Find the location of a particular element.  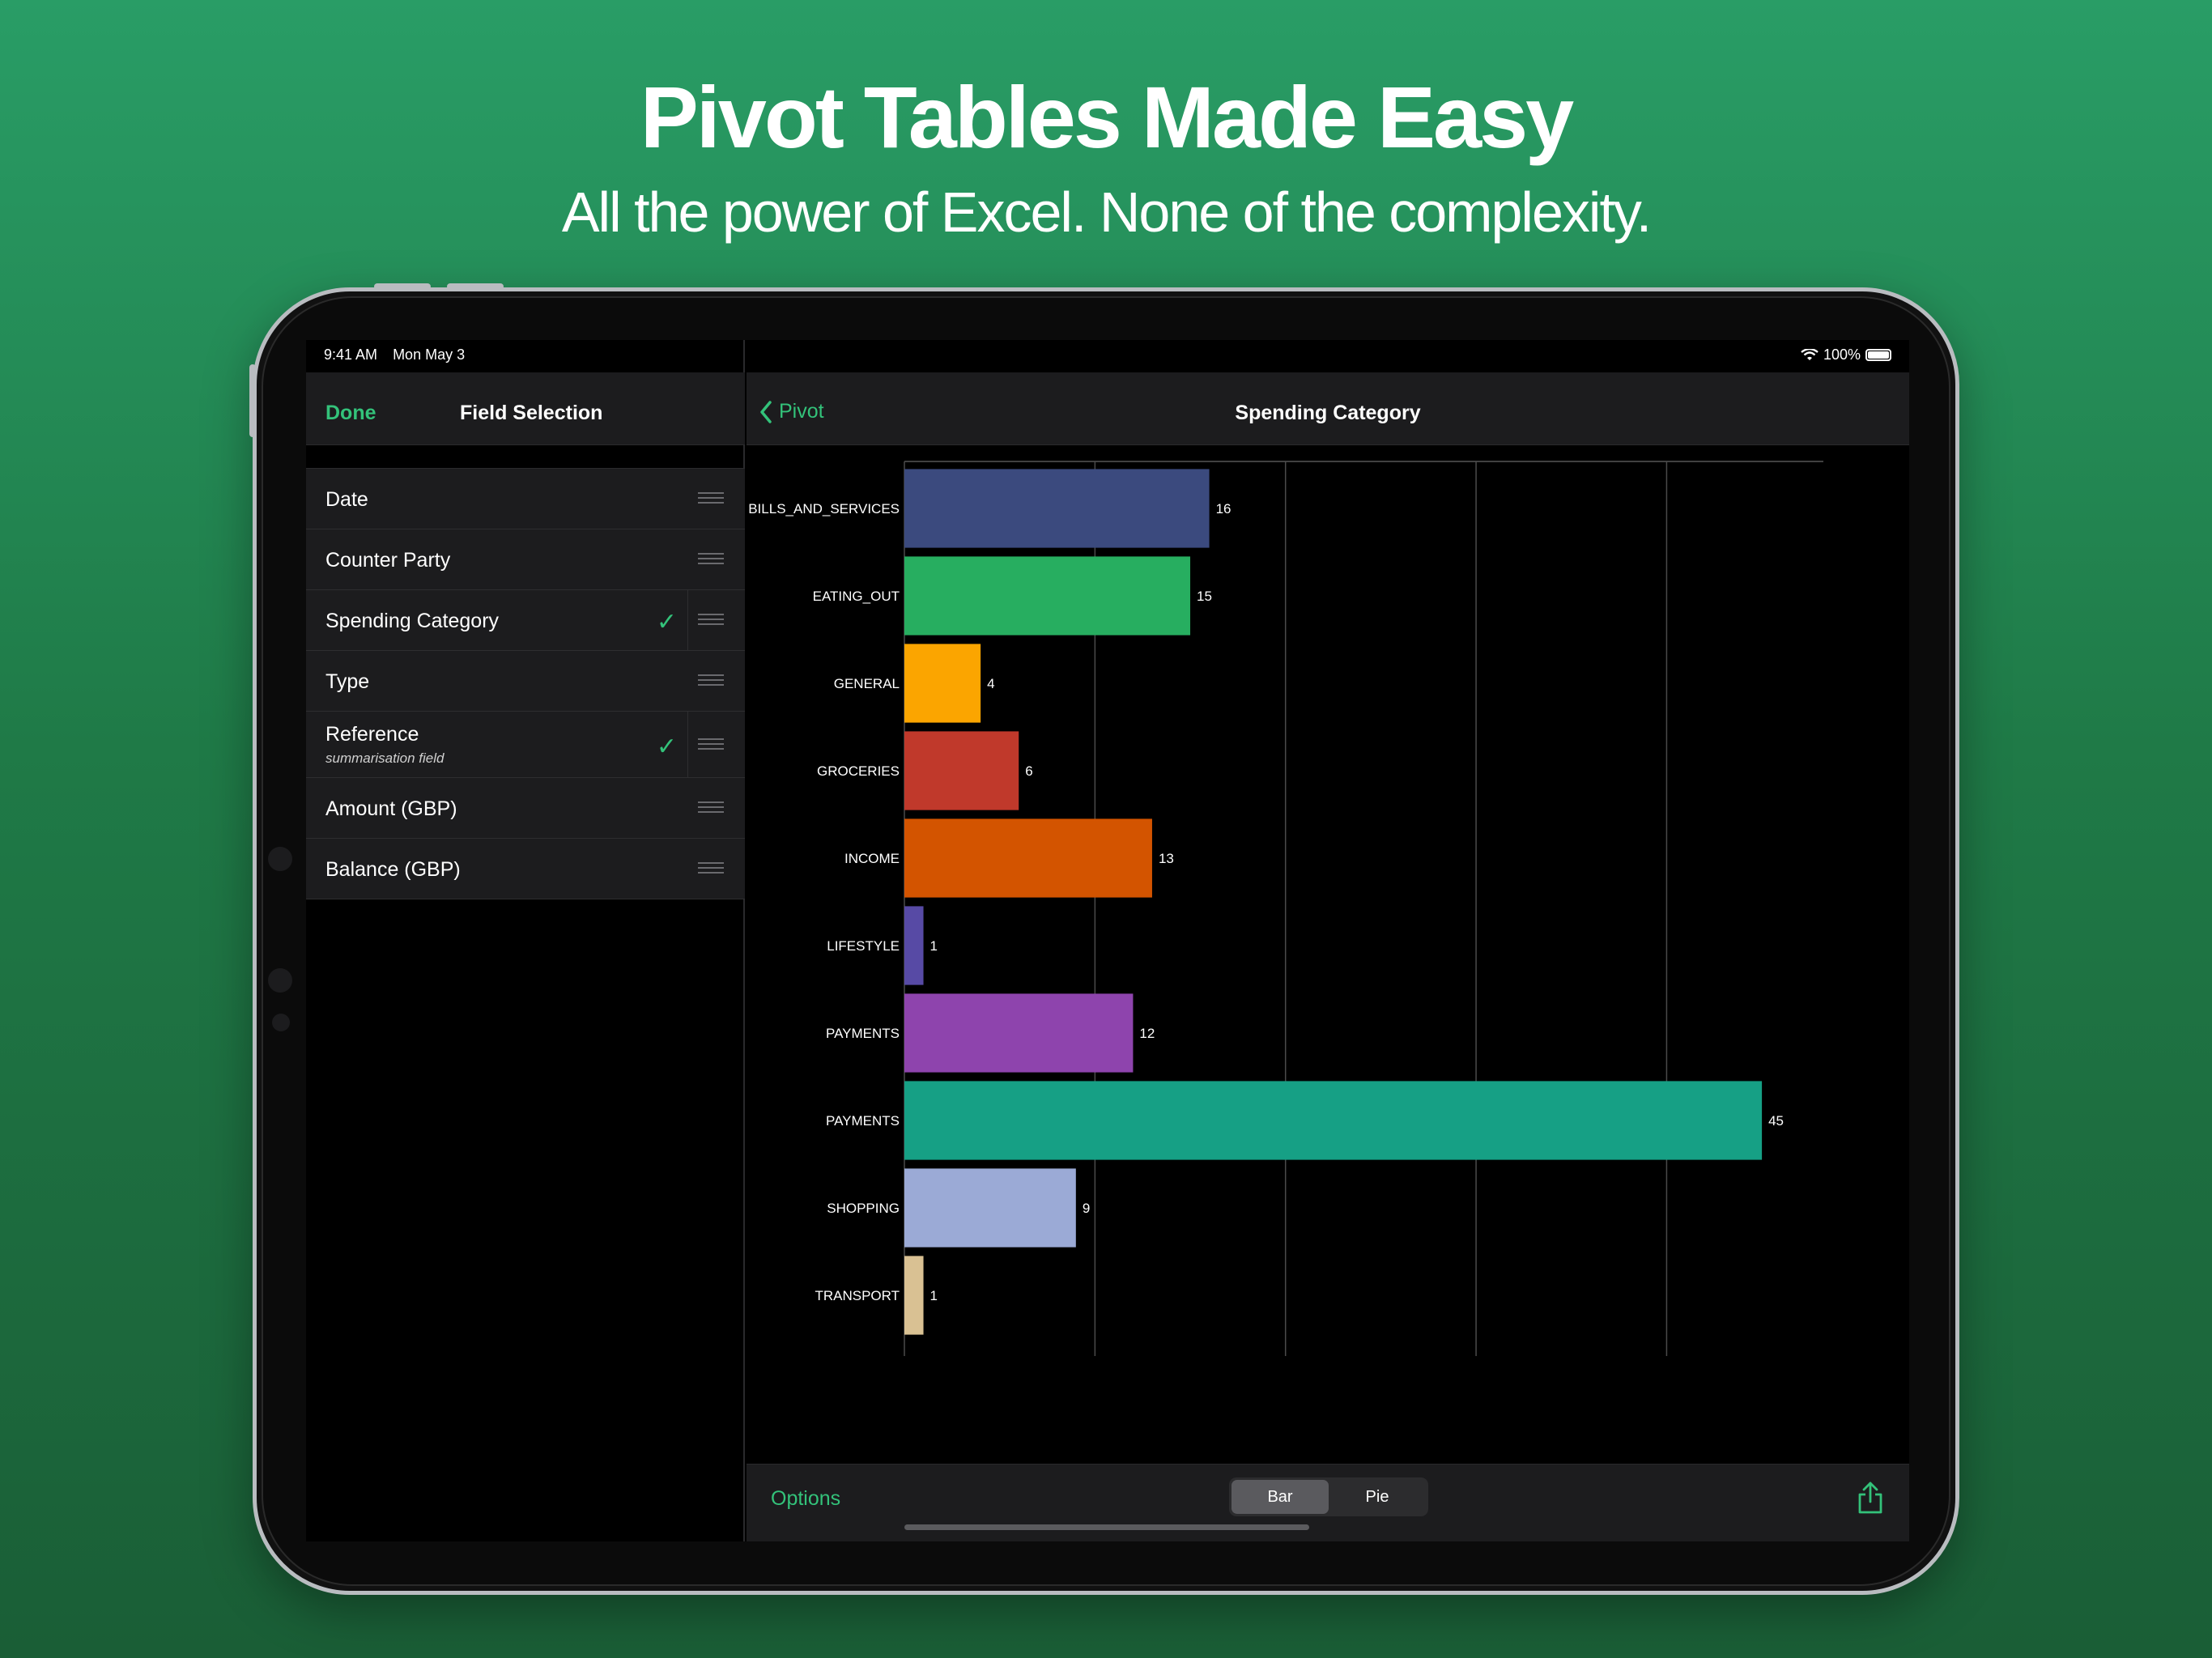

field-row-date: Date is located at coordinates (526, 499).